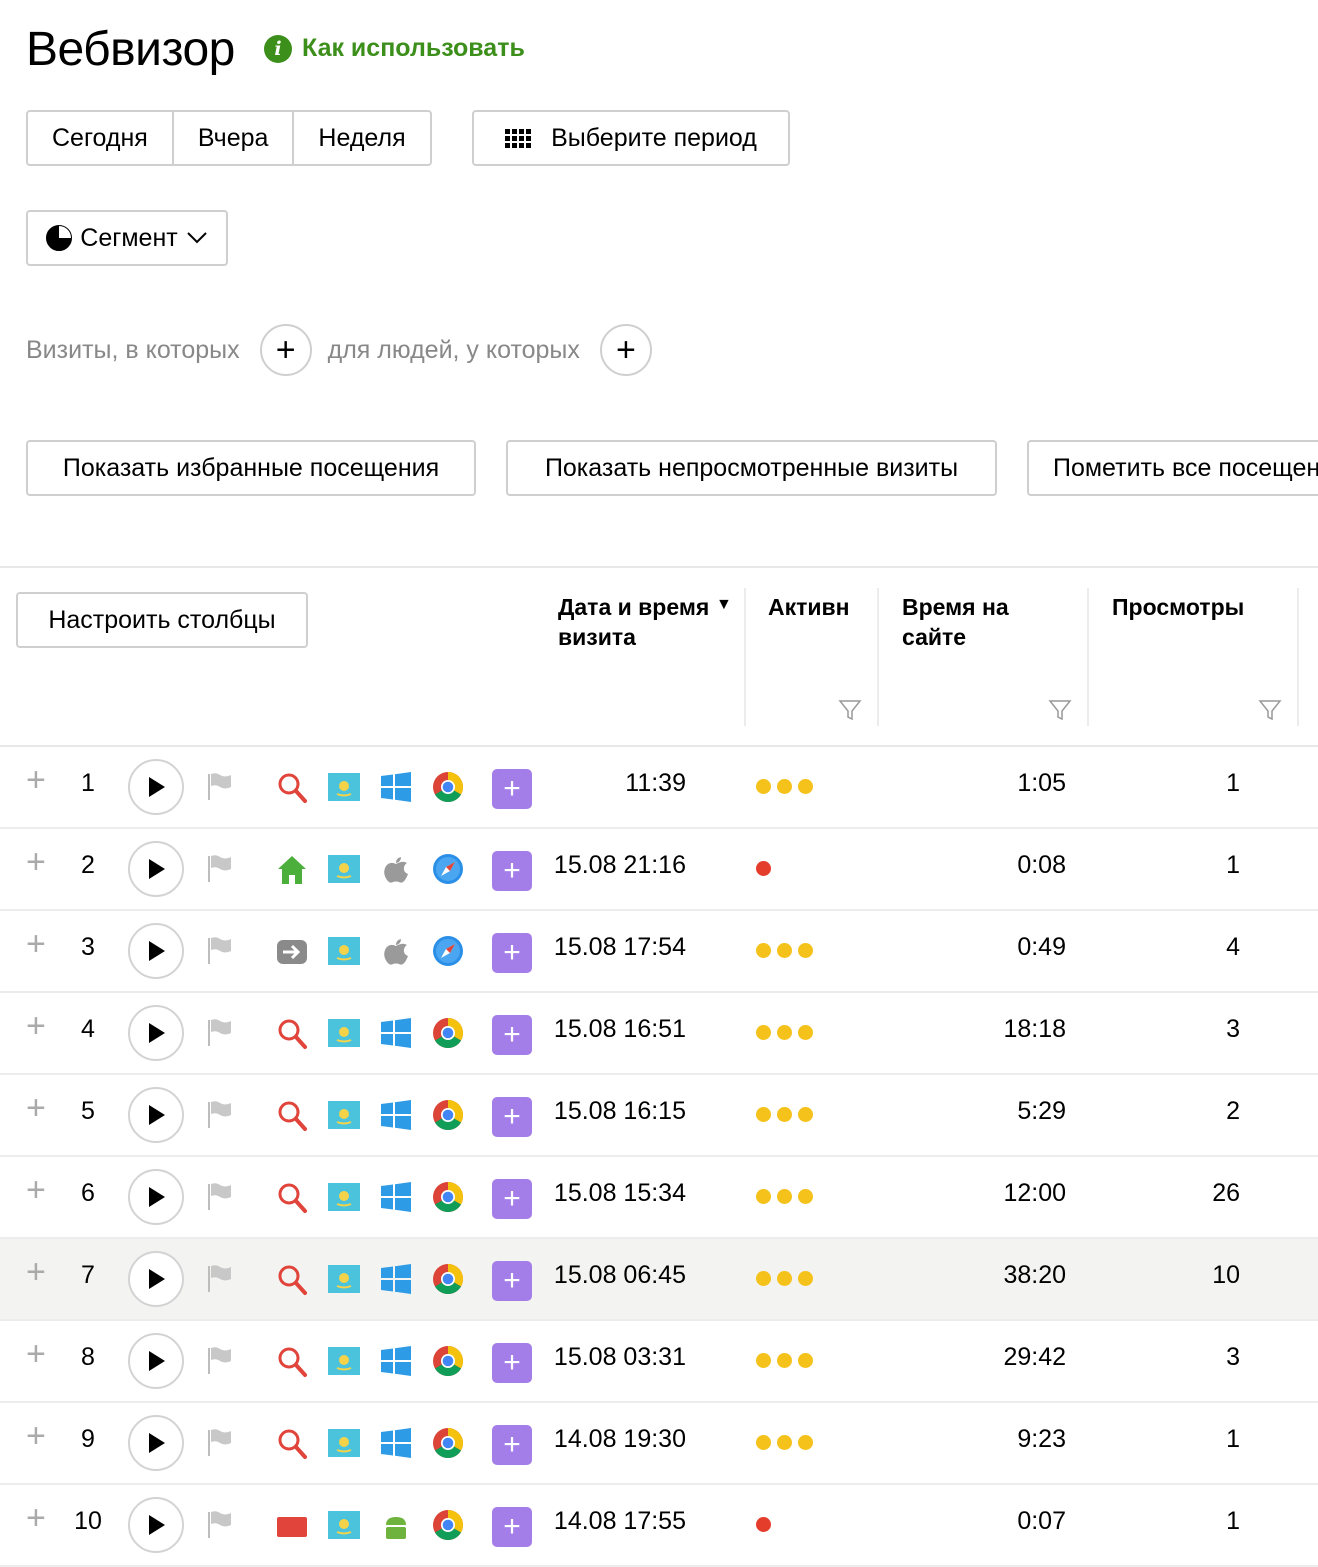 The image size is (1318, 1567). What do you see at coordinates (659, 1280) in the screenshot?
I see `table-row: +7 +15.08 06:45 38:20 10` at bounding box center [659, 1280].